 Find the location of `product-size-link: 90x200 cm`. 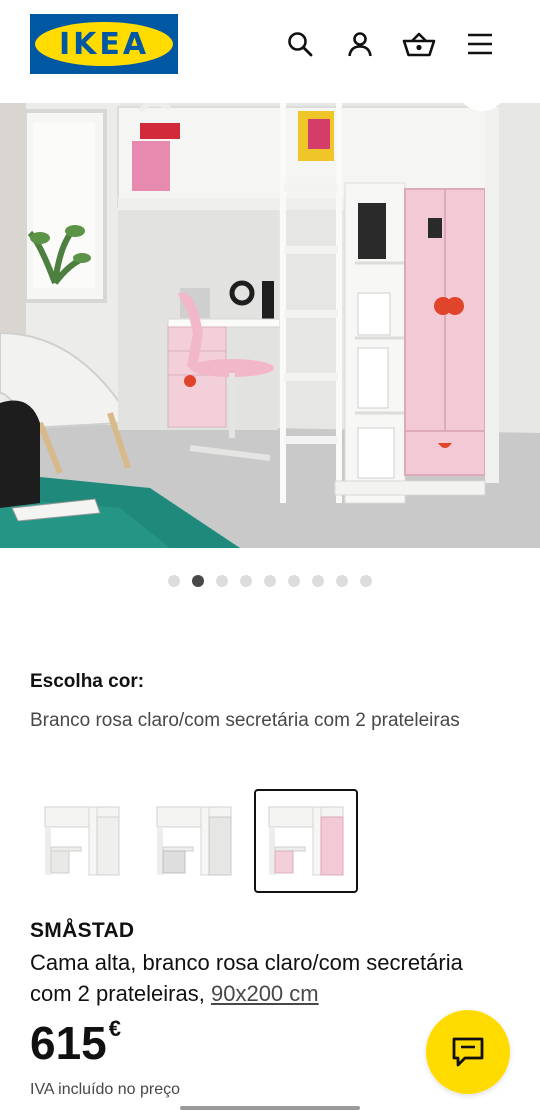

product-size-link: 90x200 cm is located at coordinates (265, 993).